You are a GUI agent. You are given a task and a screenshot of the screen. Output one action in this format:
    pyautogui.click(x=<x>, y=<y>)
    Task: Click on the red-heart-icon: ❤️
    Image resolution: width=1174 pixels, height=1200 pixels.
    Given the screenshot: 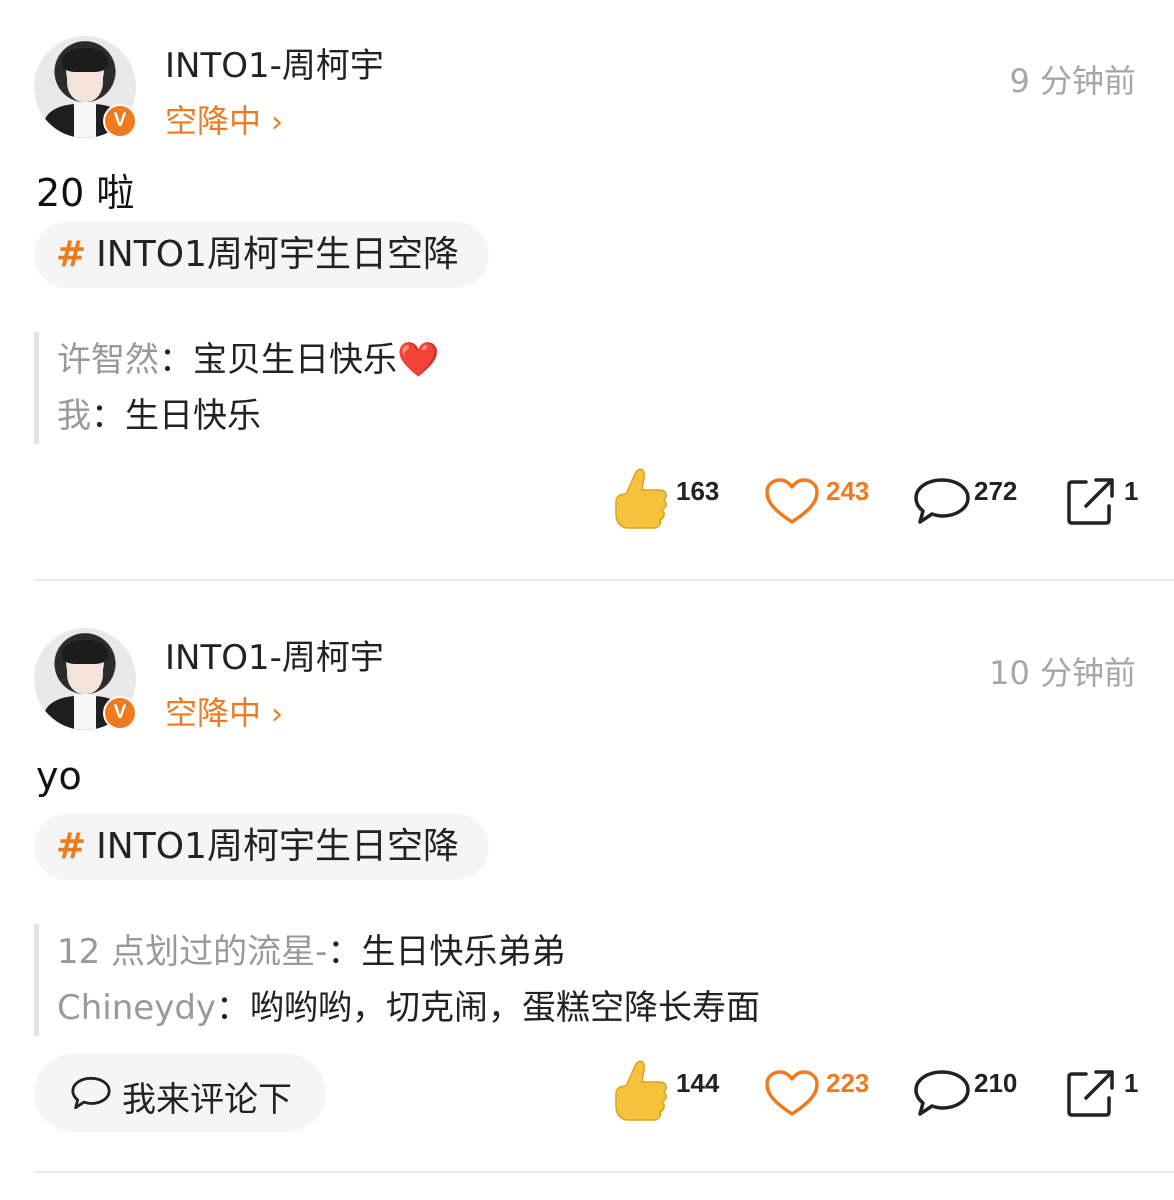 What is the action you would take?
    pyautogui.click(x=418, y=360)
    